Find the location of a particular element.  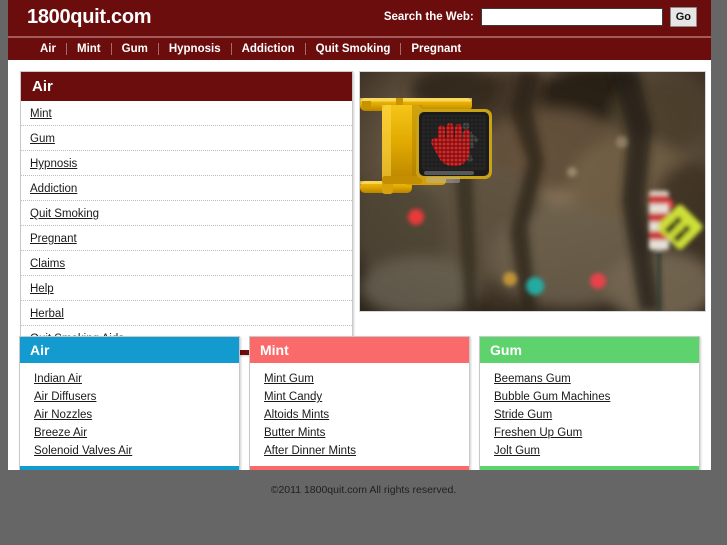

list-item: Air Nozzles is located at coordinates (129, 414).